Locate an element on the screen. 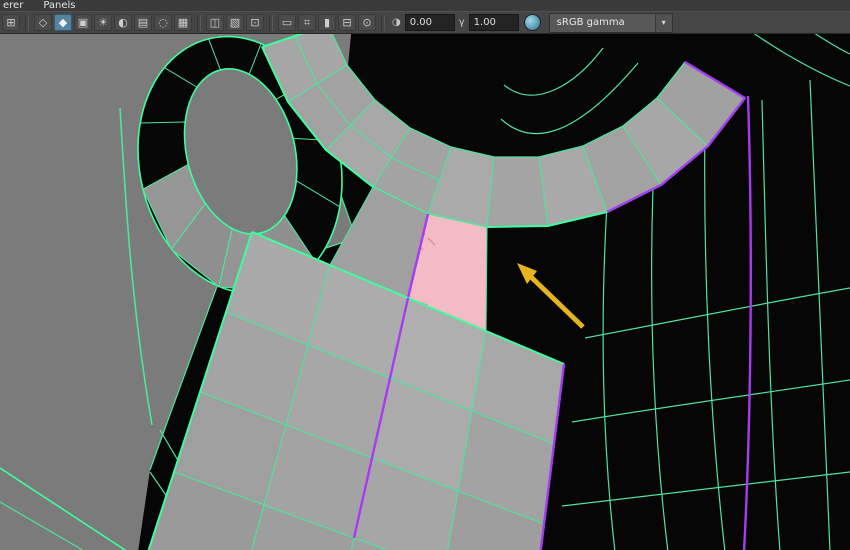 This screenshot has width=850, height=550. panel-menu-bar: erer Panels is located at coordinates (425, 5).